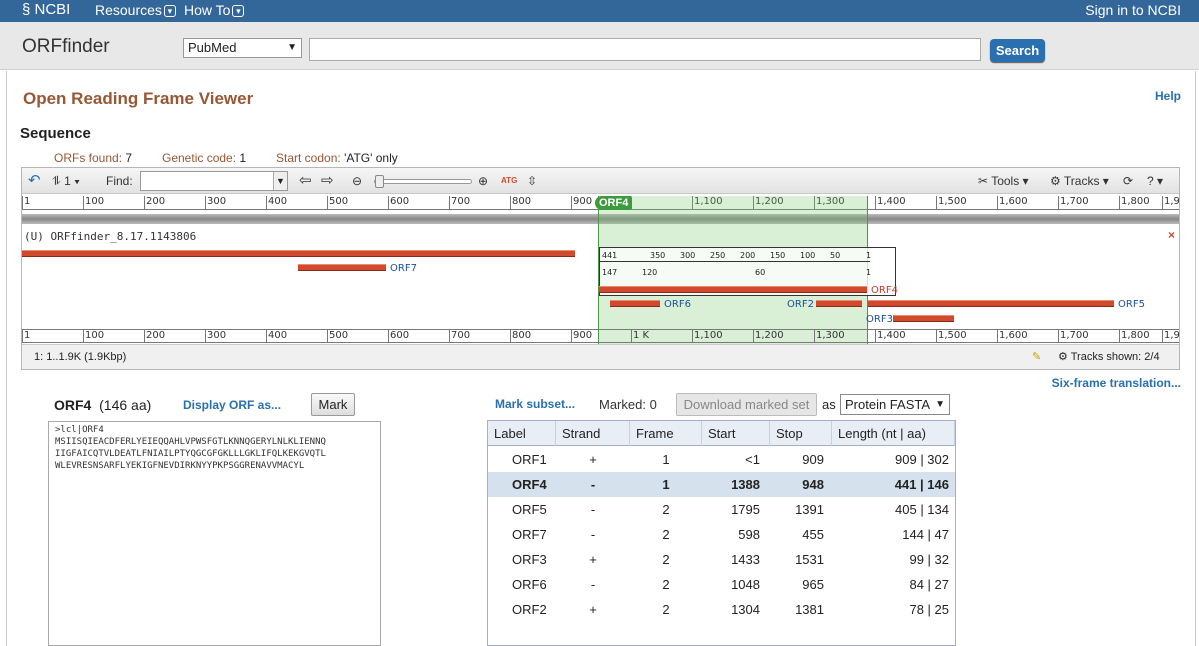 The image size is (1199, 646). I want to click on tracks-label: Tracks, so click(1081, 181).